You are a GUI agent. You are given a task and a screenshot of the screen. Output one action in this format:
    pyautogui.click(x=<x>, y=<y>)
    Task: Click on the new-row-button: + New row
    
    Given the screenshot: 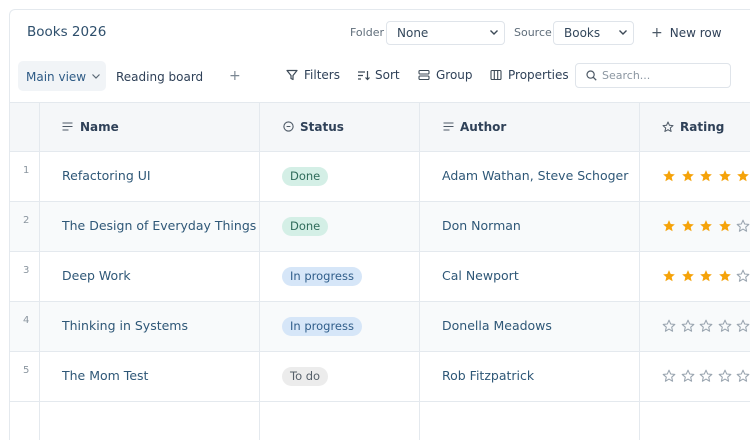 What is the action you would take?
    pyautogui.click(x=686, y=33)
    